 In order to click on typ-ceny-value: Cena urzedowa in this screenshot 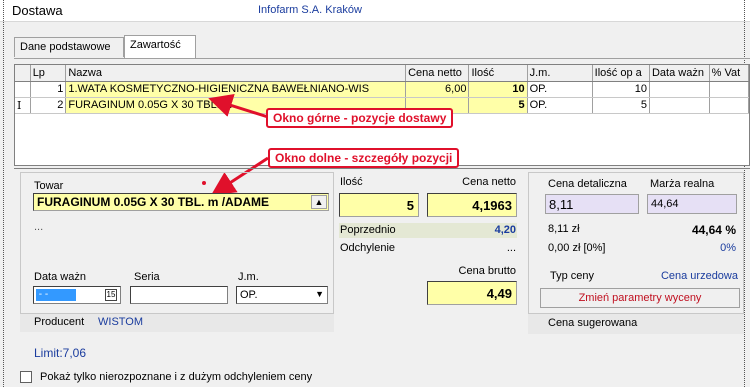, I will do `click(699, 276)`.